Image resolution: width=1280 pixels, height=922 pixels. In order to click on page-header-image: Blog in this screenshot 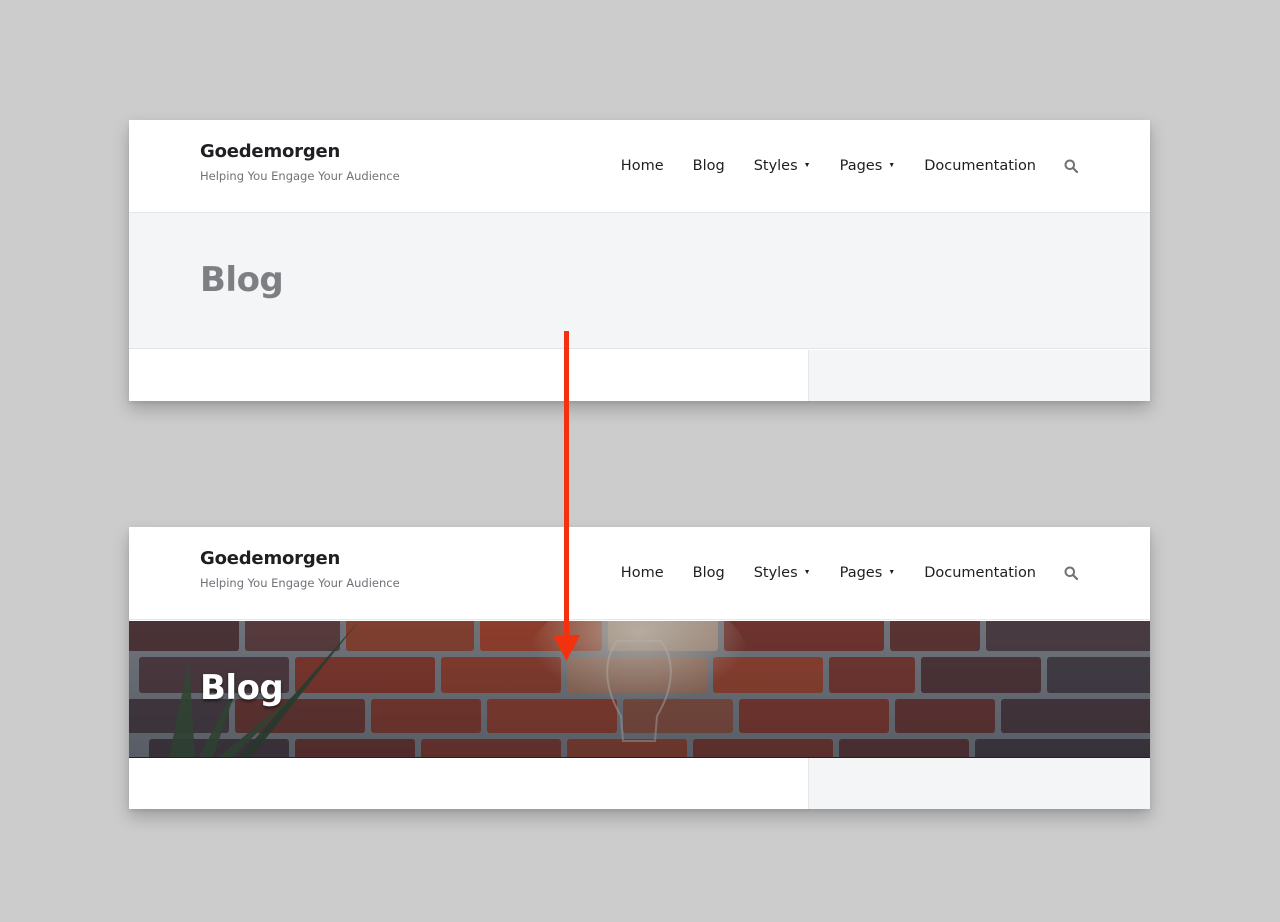, I will do `click(639, 689)`.